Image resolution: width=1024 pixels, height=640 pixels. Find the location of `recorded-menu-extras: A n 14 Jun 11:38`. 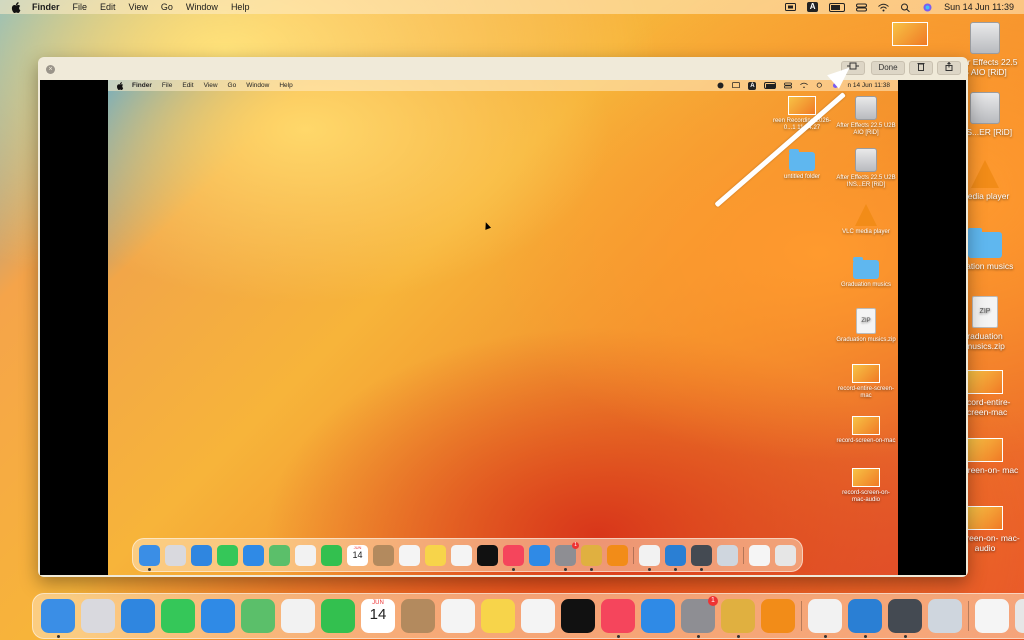

recorded-menu-extras: A n 14 Jun 11:38 is located at coordinates (803, 85).